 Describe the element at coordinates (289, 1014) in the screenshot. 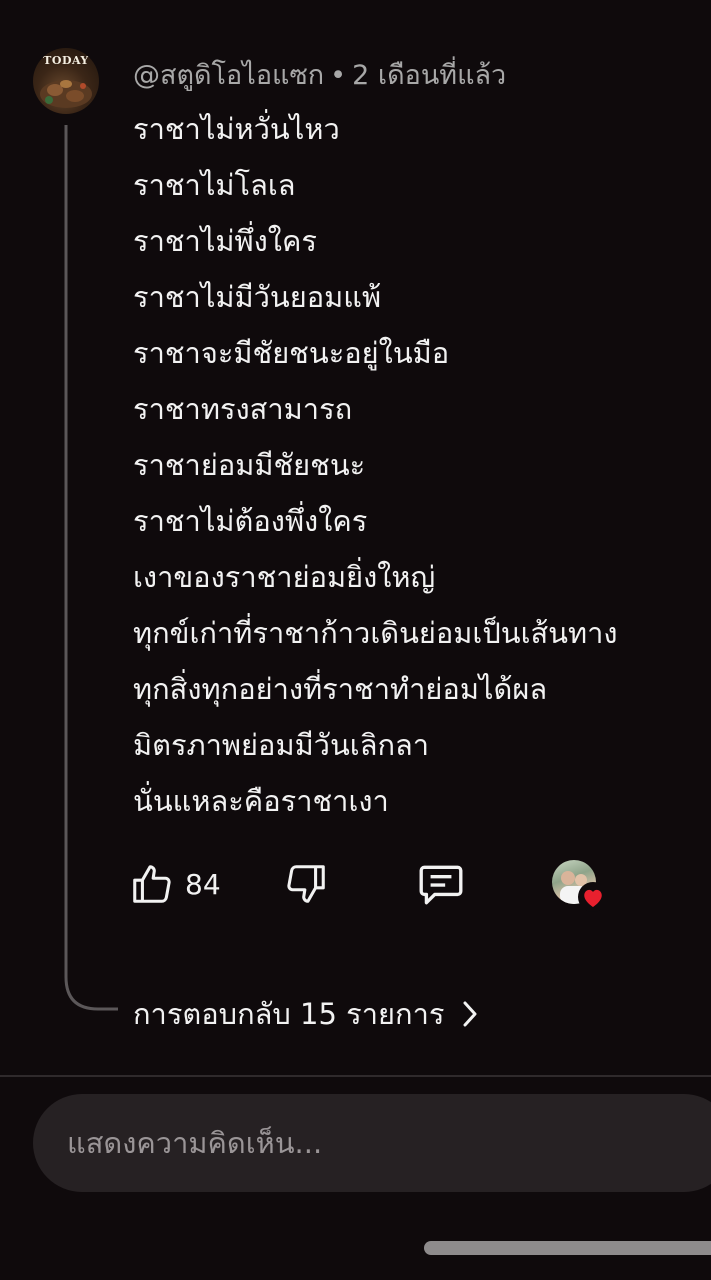

I see `replies-count-label: การตอบกลับ 15 รายการ` at that location.